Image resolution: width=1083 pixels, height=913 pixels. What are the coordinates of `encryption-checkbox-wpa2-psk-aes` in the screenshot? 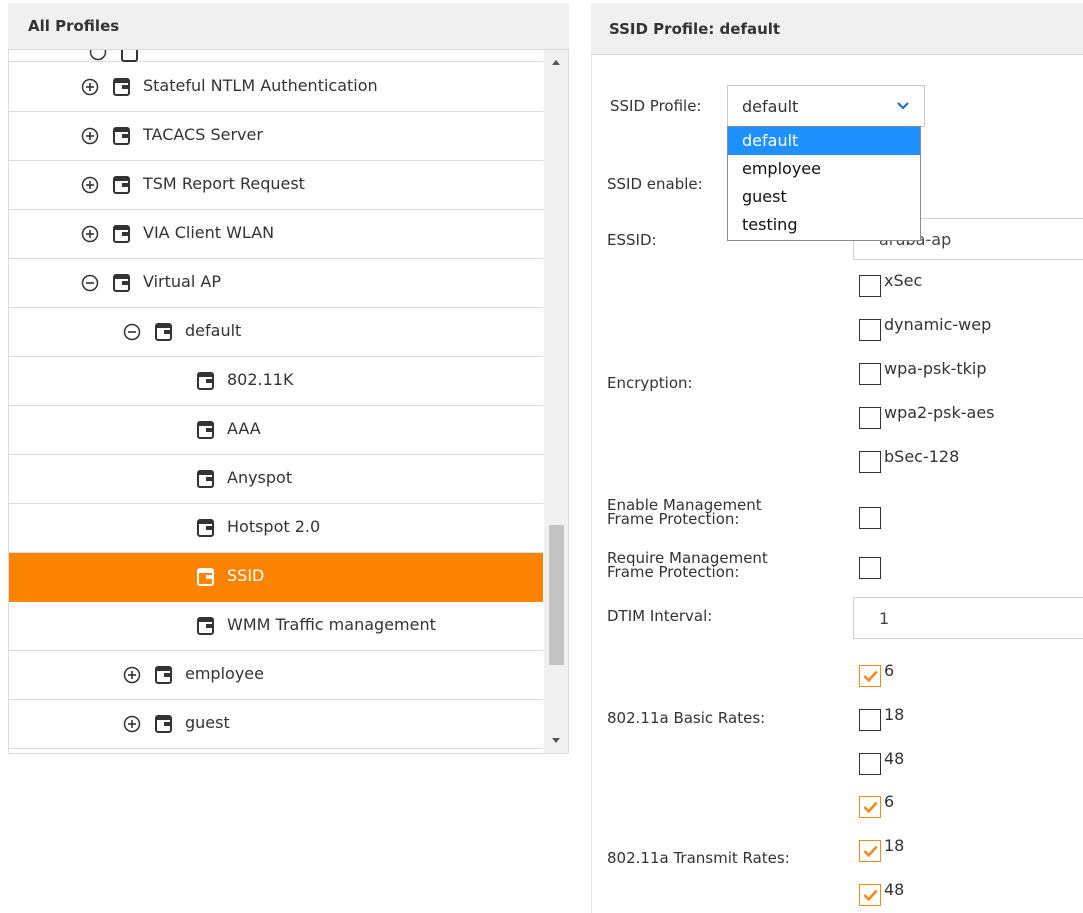 It's located at (870, 418).